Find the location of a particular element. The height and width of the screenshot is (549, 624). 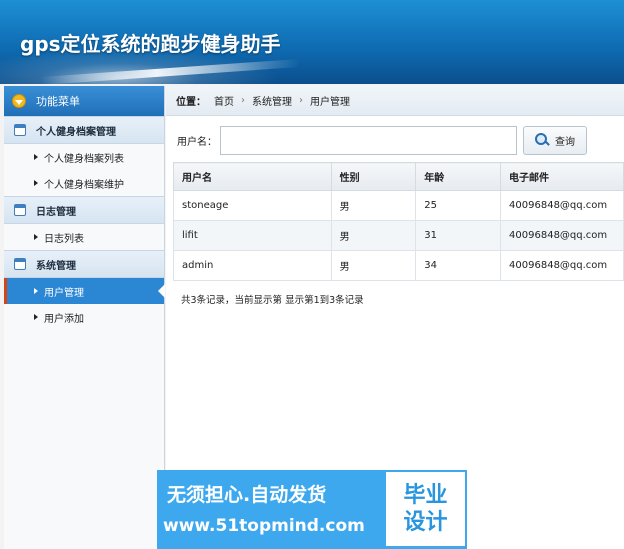

cell-username: lifit is located at coordinates (252, 235).